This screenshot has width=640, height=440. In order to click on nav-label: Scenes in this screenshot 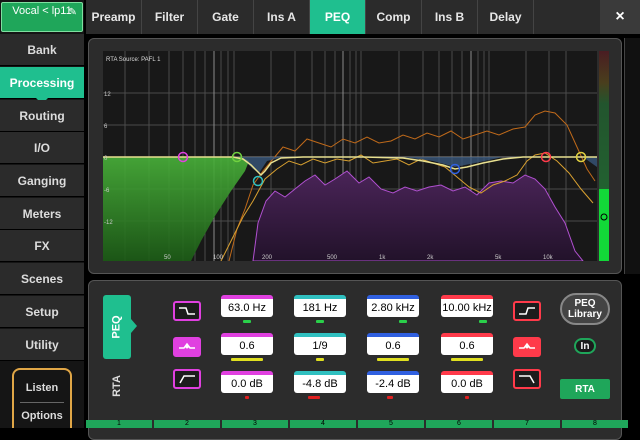, I will do `click(42, 278)`.